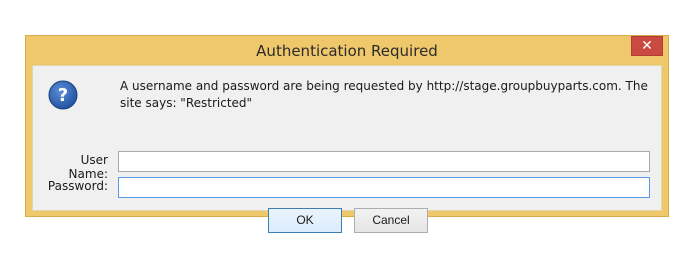 The height and width of the screenshot is (253, 694). I want to click on close-icon: ✕, so click(647, 46).